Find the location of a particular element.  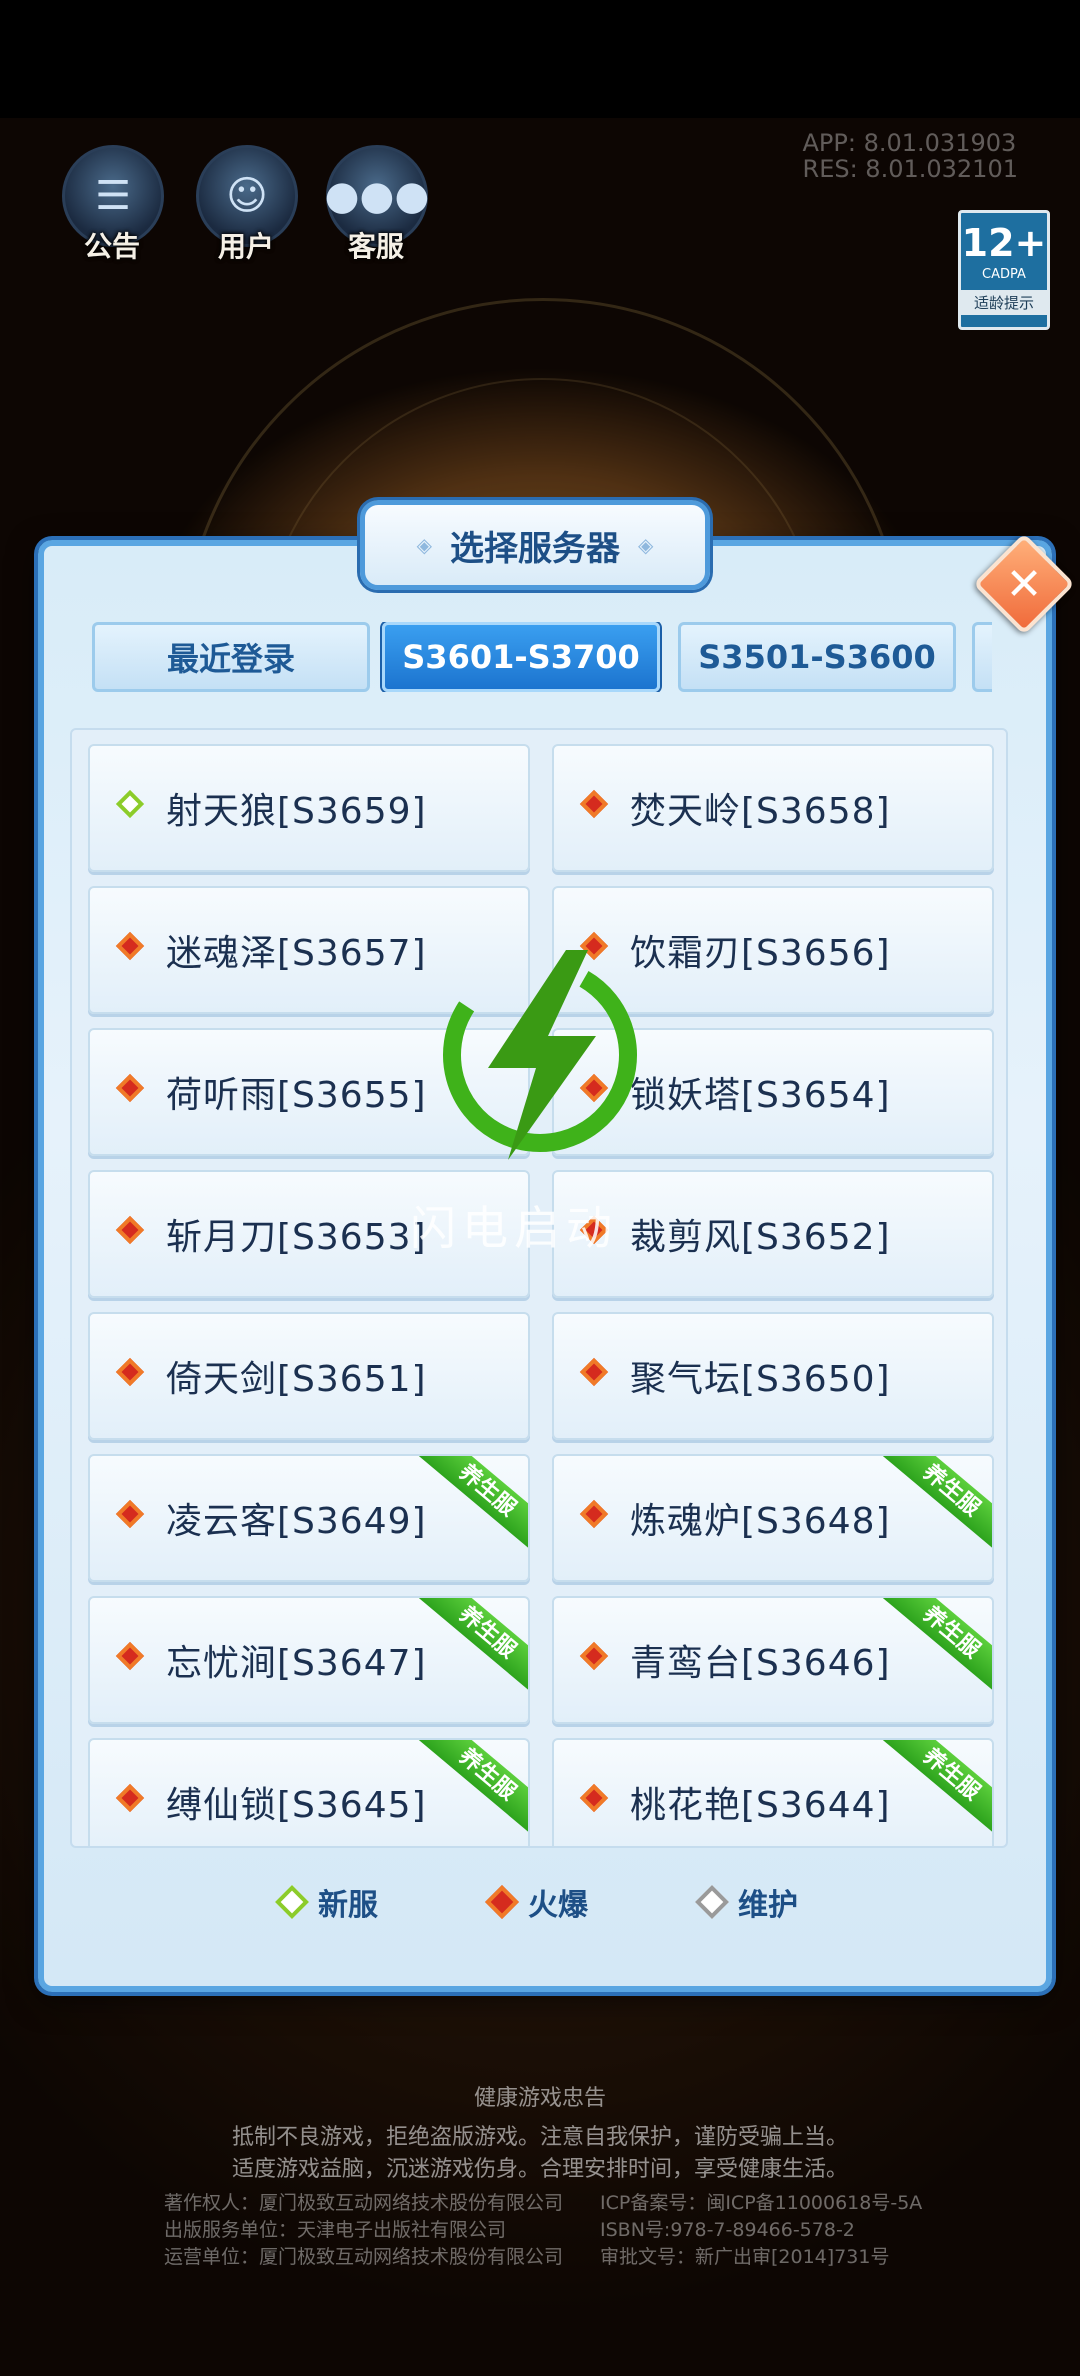

version-info: APP: 8.01.031903 RES: 8.01.032101 is located at coordinates (910, 156).